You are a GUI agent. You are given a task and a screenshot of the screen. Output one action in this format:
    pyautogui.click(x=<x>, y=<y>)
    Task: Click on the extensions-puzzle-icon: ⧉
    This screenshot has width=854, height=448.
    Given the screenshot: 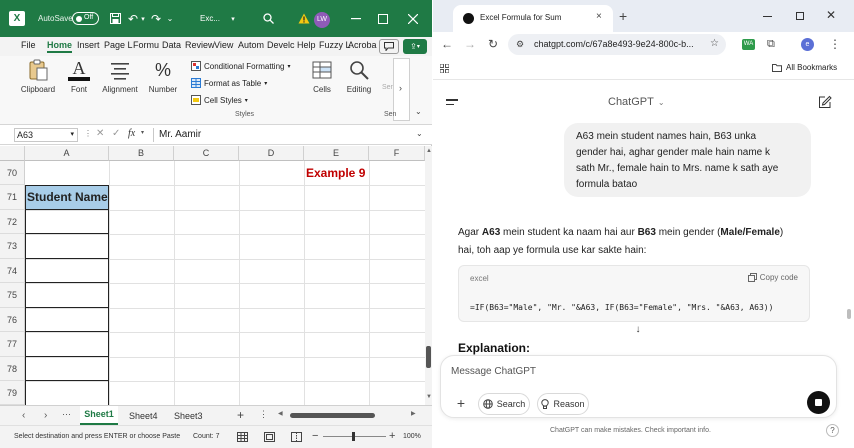 What is the action you would take?
    pyautogui.click(x=771, y=44)
    